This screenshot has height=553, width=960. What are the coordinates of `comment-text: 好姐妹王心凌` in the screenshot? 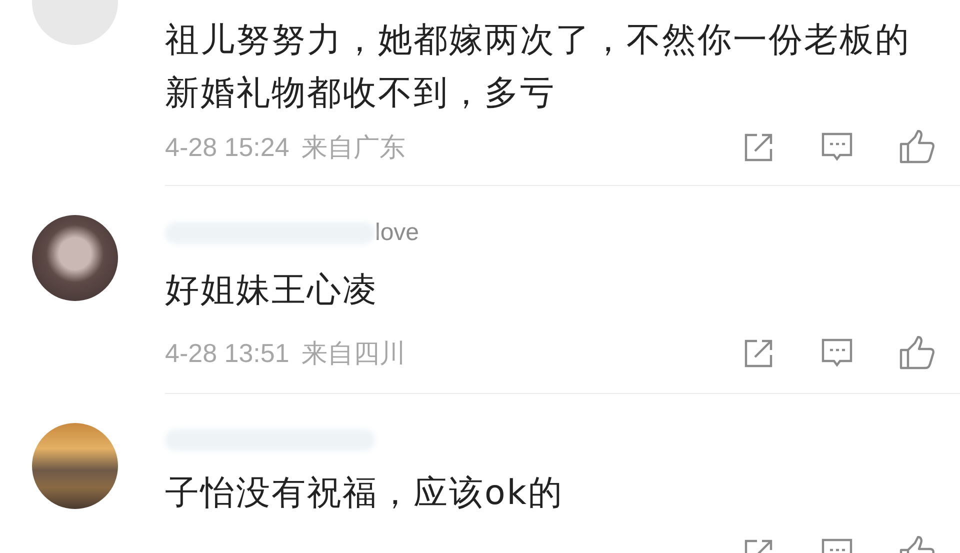 It's located at (272, 290).